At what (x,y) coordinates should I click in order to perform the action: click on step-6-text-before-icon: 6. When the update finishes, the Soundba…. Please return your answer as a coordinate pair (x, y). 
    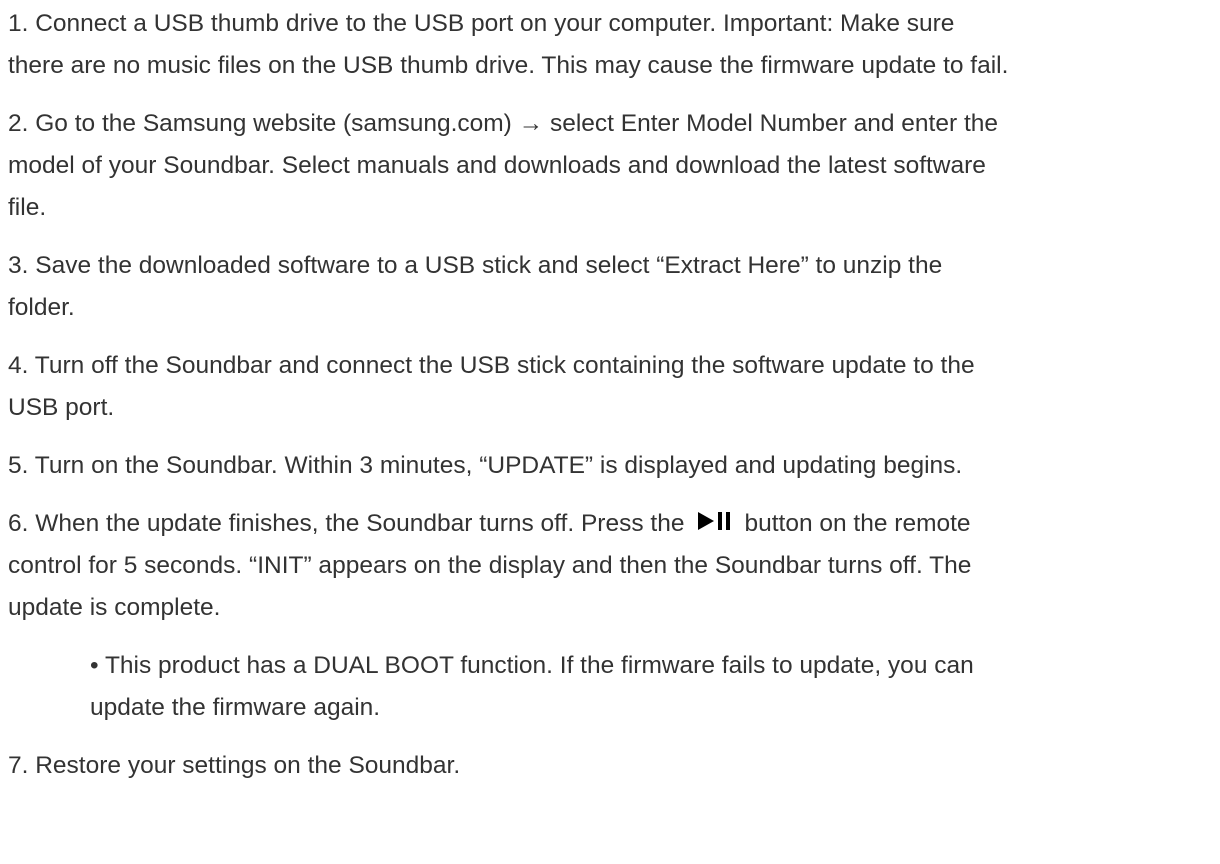
    Looking at the image, I should click on (346, 523).